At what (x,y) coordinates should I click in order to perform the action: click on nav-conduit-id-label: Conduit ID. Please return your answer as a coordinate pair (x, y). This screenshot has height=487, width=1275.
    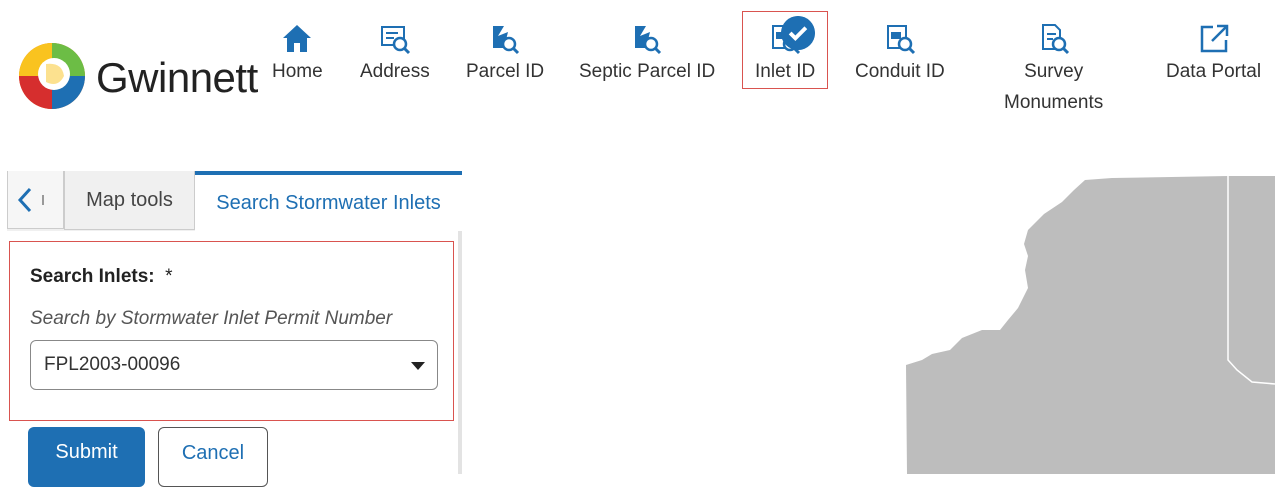
    Looking at the image, I should click on (900, 71).